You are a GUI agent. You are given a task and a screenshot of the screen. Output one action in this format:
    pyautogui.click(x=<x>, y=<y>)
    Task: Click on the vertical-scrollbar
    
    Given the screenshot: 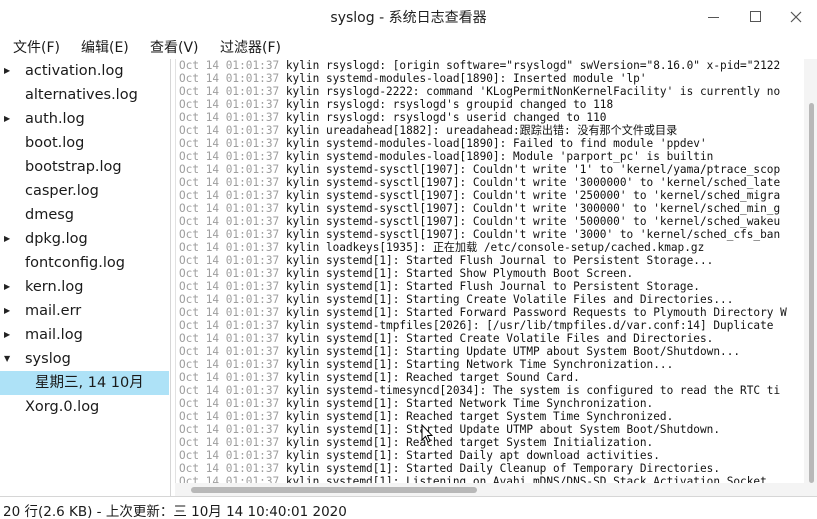 What is the action you would take?
    pyautogui.click(x=810, y=271)
    